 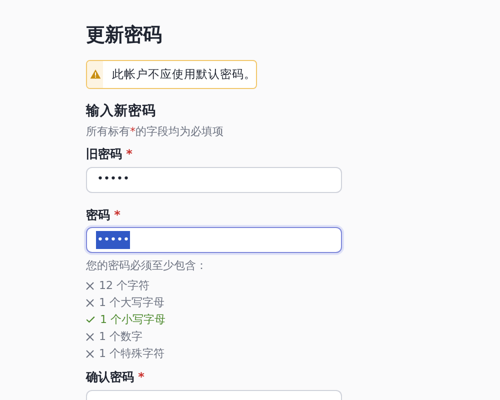 What do you see at coordinates (120, 336) in the screenshot?
I see `requirement-text: 1 个数字` at bounding box center [120, 336].